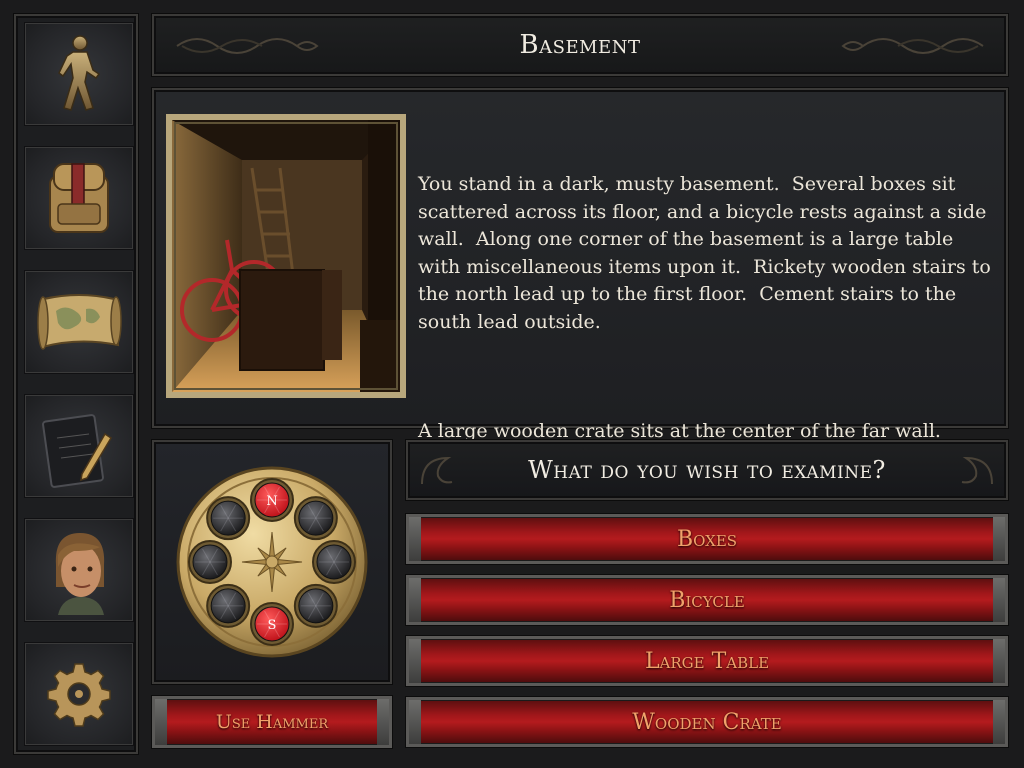 Image resolution: width=1024 pixels, height=768 pixels. What do you see at coordinates (76, 384) in the screenshot?
I see `sidebar` at bounding box center [76, 384].